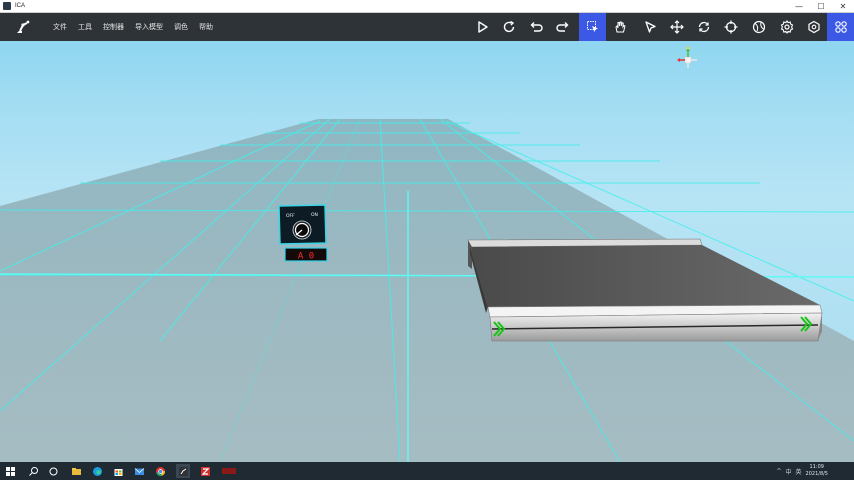 The height and width of the screenshot is (480, 854). I want to click on maximize-button: ☐, so click(821, 6).